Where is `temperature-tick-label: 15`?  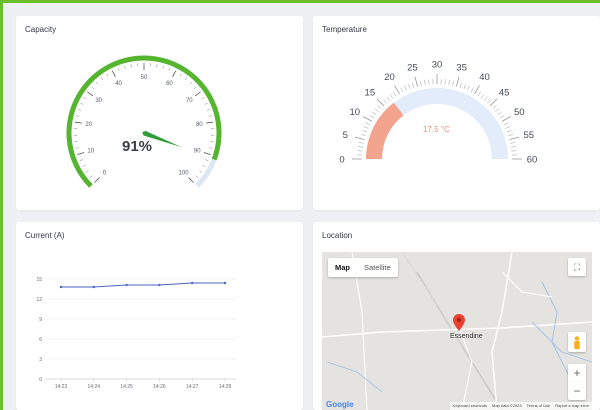 temperature-tick-label: 15 is located at coordinates (370, 92).